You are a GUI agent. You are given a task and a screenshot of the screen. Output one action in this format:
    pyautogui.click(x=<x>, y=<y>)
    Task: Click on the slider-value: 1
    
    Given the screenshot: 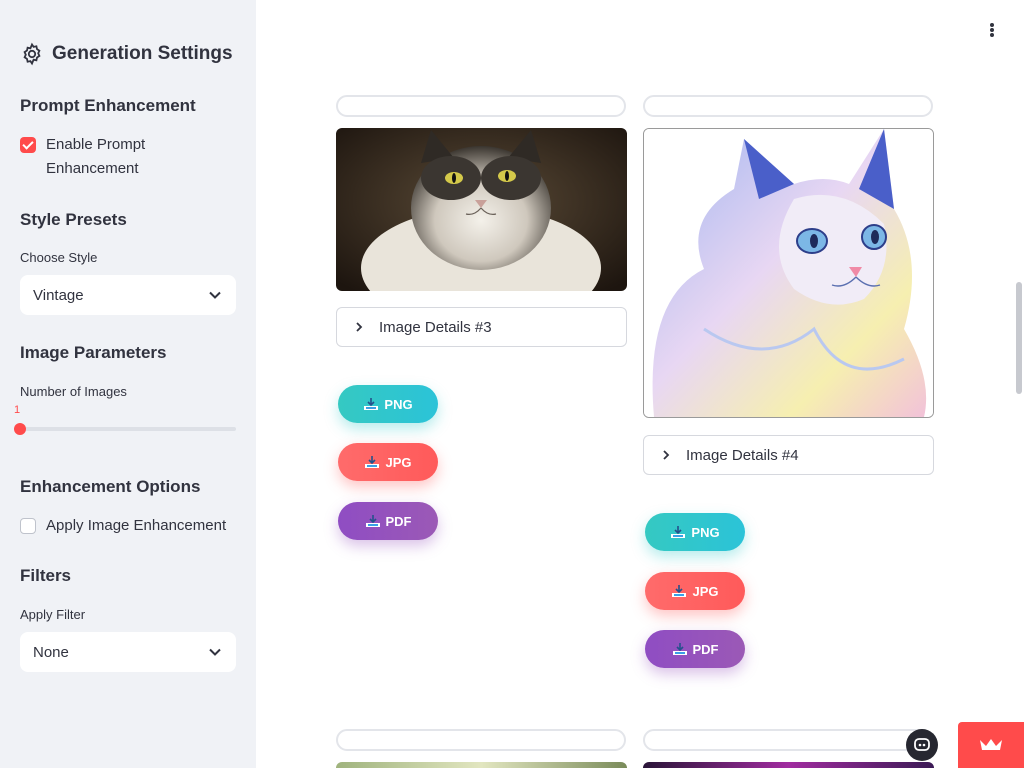 What is the action you would take?
    pyautogui.click(x=17, y=410)
    